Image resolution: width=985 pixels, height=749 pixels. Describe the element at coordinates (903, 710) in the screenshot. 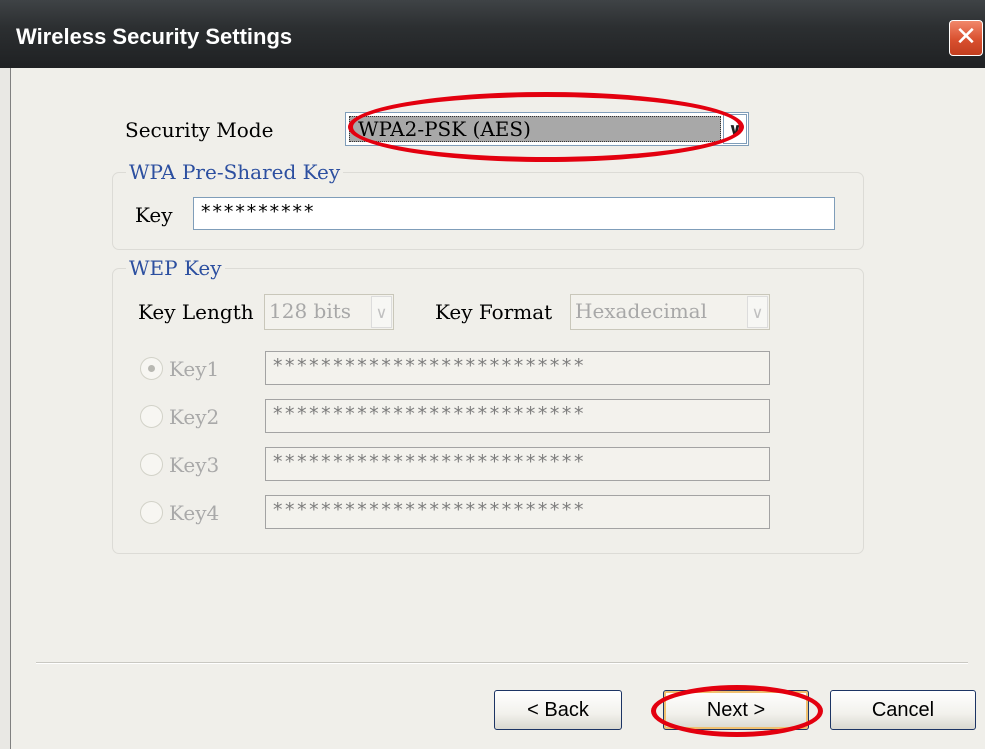

I see `cancel-button: Cancel` at that location.